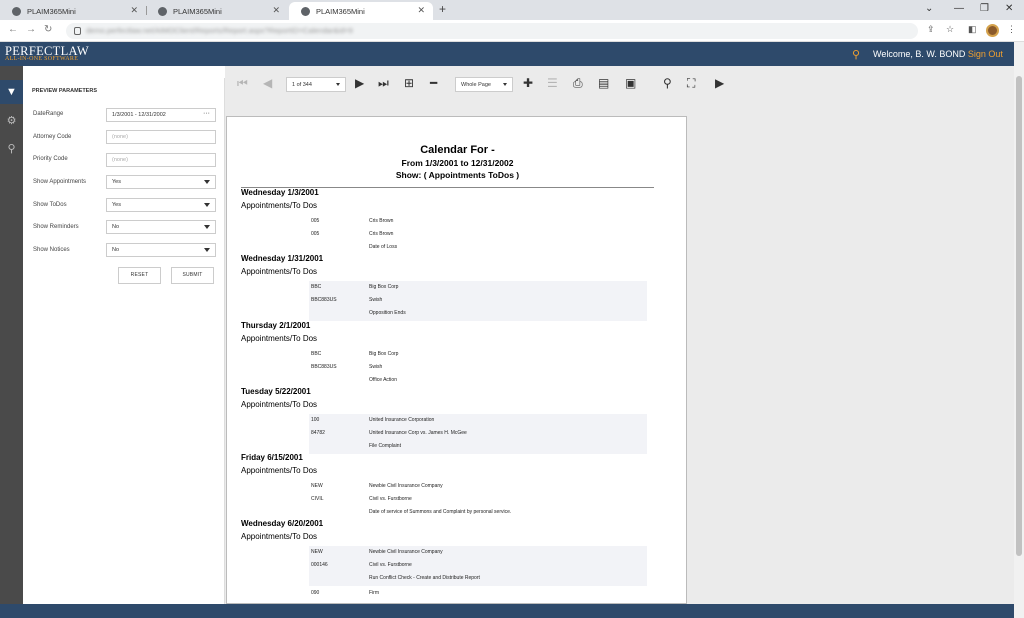 This screenshot has height=618, width=1024. What do you see at coordinates (992, 30) in the screenshot?
I see `profile-avatar` at bounding box center [992, 30].